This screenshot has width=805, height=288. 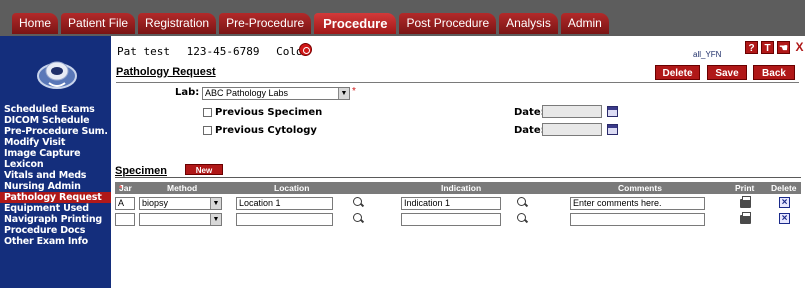 I want to click on indication-field: Indication 1, so click(x=451, y=203).